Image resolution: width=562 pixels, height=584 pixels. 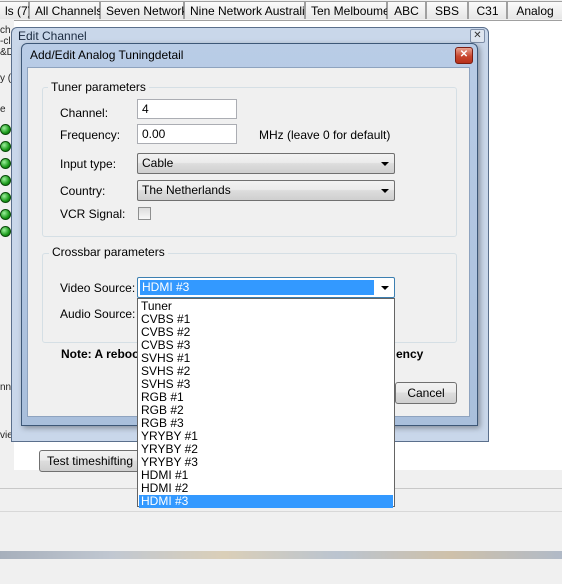 What do you see at coordinates (426, 393) in the screenshot?
I see `cancel-button: Cancel` at bounding box center [426, 393].